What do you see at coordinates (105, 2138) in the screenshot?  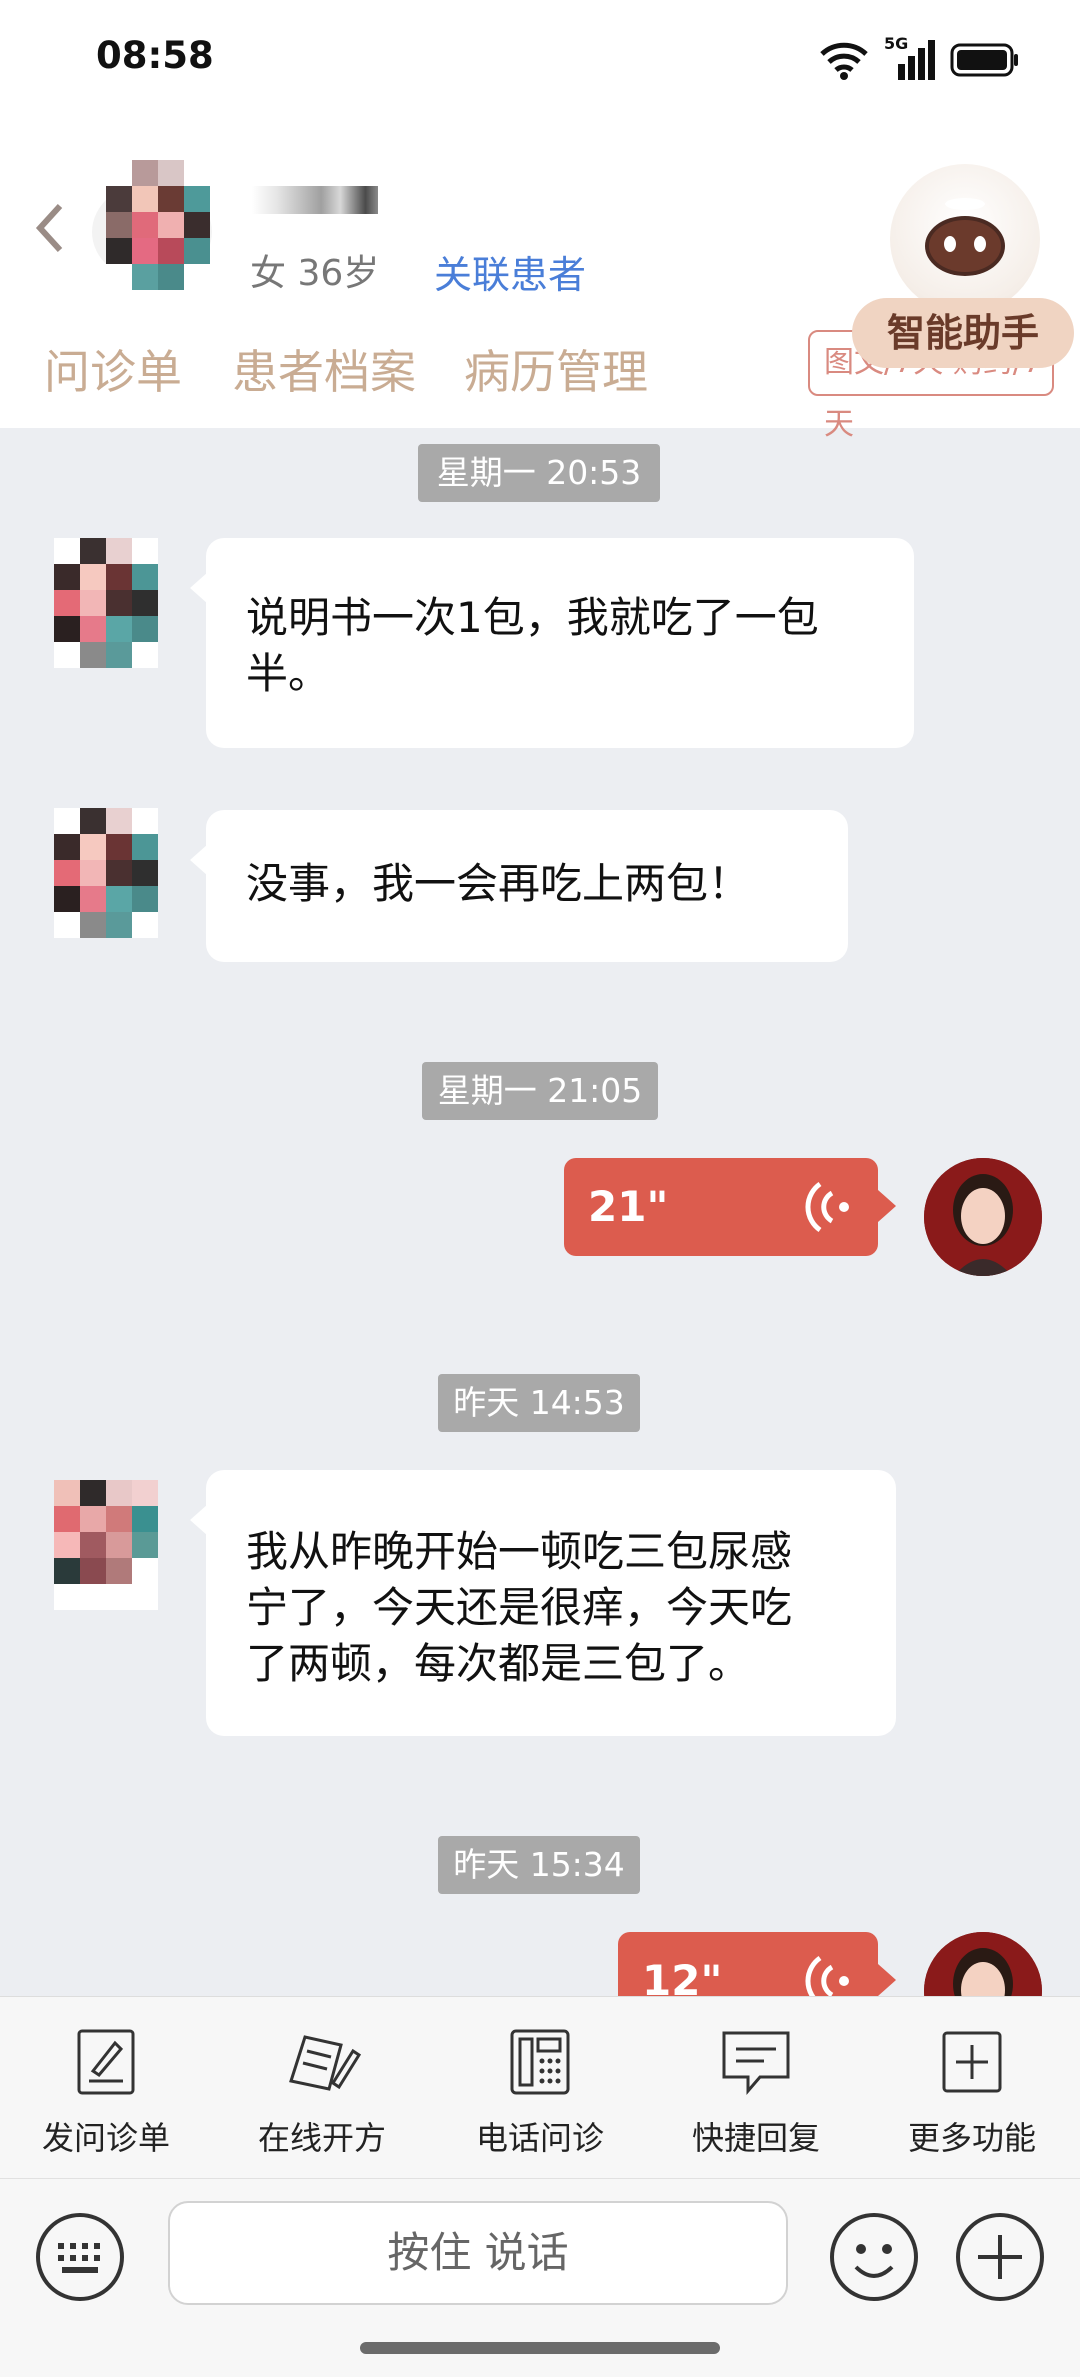 I see `tool-label: 发问诊单` at bounding box center [105, 2138].